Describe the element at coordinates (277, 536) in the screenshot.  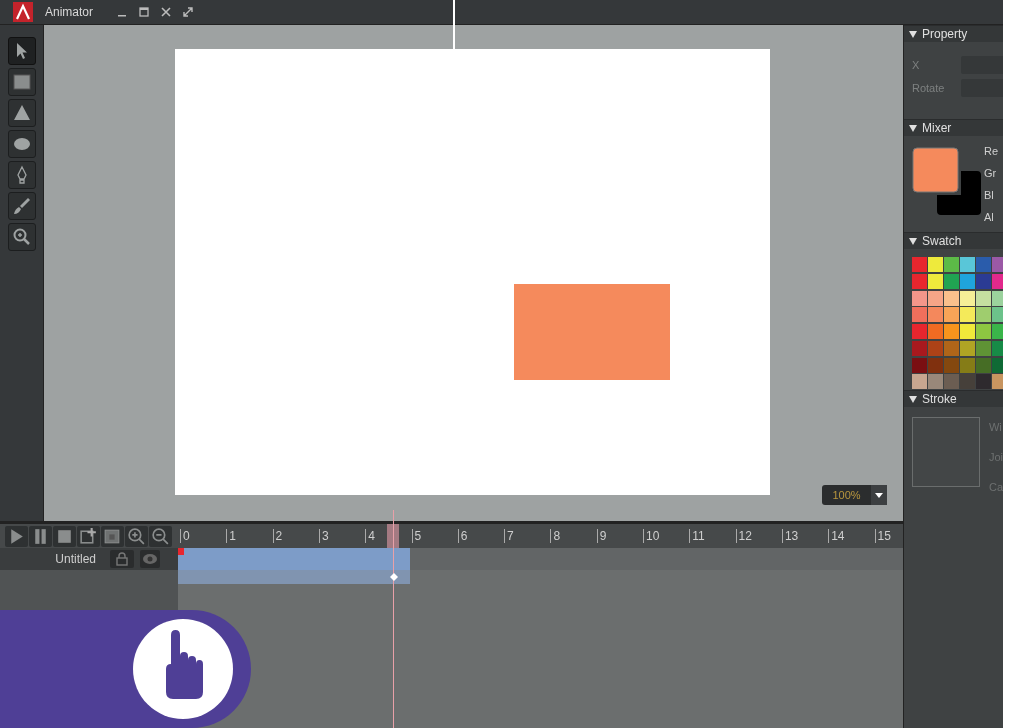
I see `frame-number: 2` at that location.